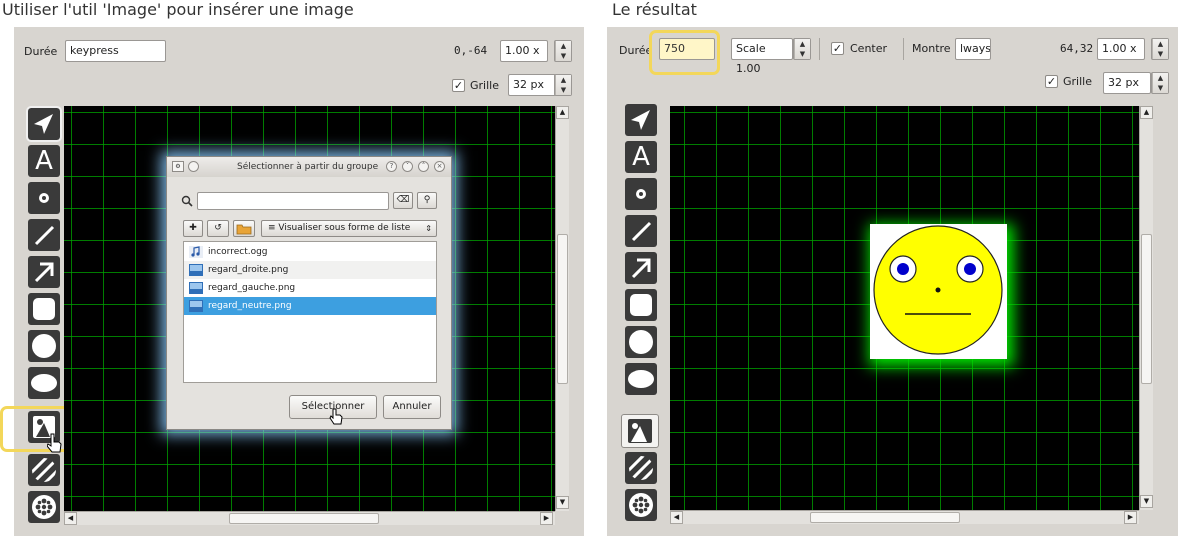 The image size is (1178, 536). Describe the element at coordinates (310, 288) in the screenshot. I see `file-row-regard-gauche: regard_gauche.png` at that location.